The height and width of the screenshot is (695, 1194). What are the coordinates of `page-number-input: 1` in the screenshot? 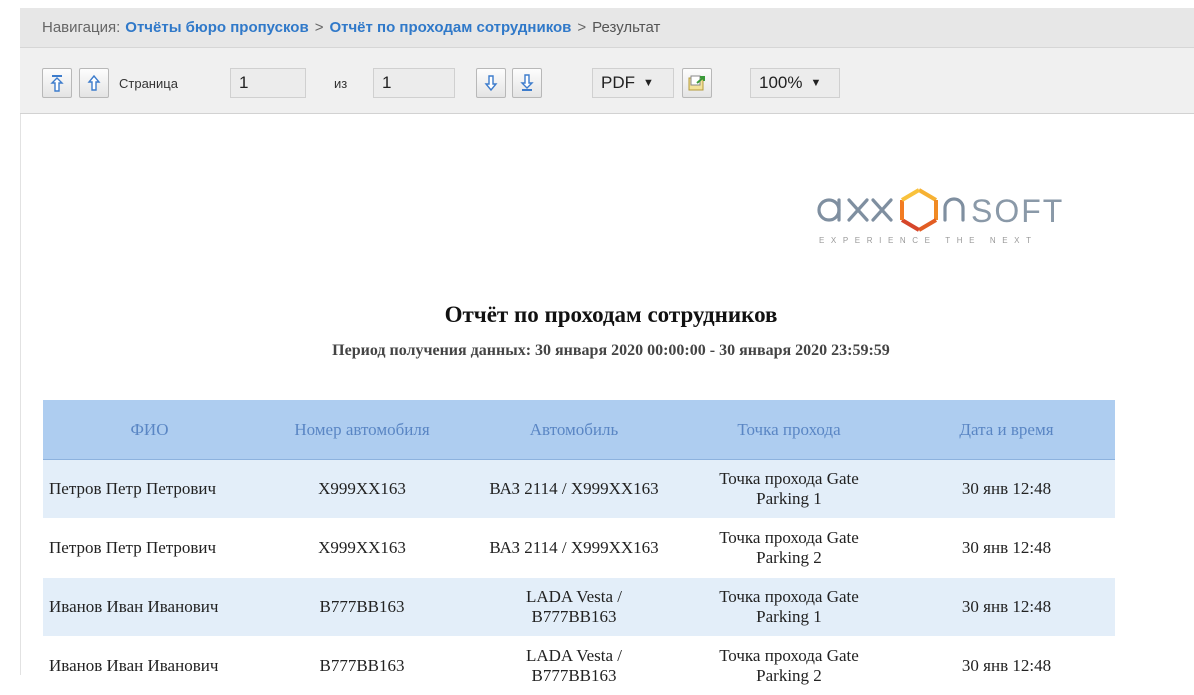 It's located at (268, 83).